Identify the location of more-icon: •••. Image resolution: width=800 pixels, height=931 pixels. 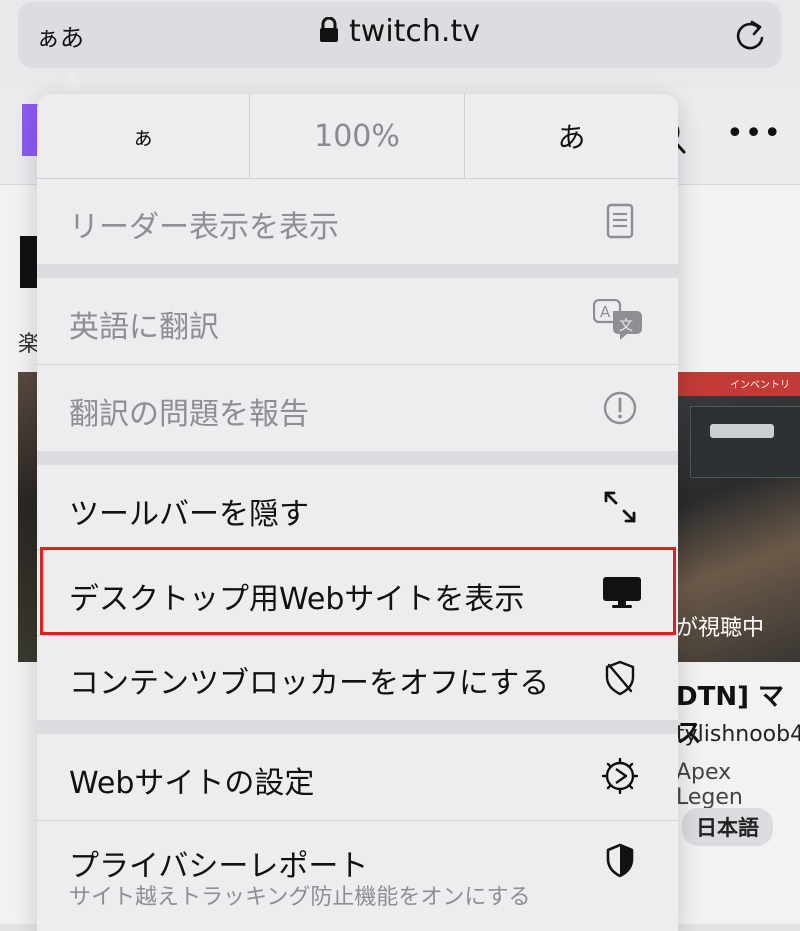
(754, 133).